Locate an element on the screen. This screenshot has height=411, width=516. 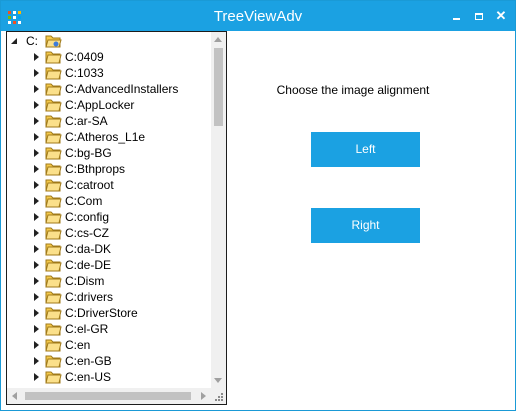
vertical-scrollbar is located at coordinates (218, 210).